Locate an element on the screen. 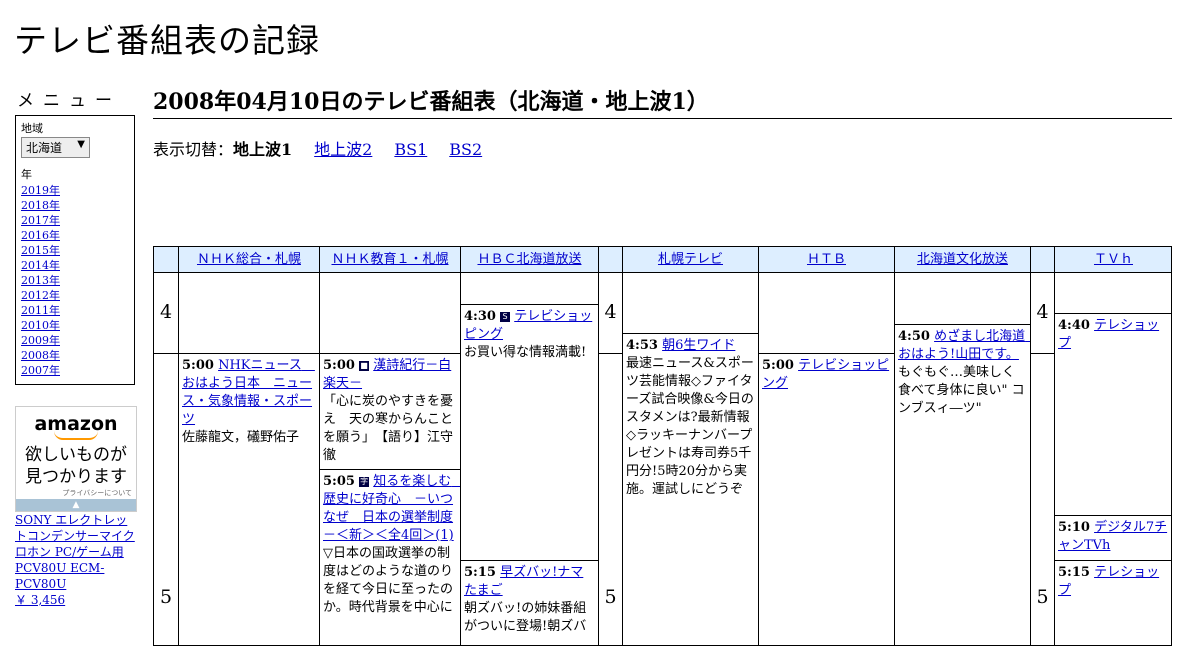 The width and height of the screenshot is (1200, 646). program-desc: 朝ズバッ!の姉妹番組がついに登場!朝ズバ is located at coordinates (525, 617).